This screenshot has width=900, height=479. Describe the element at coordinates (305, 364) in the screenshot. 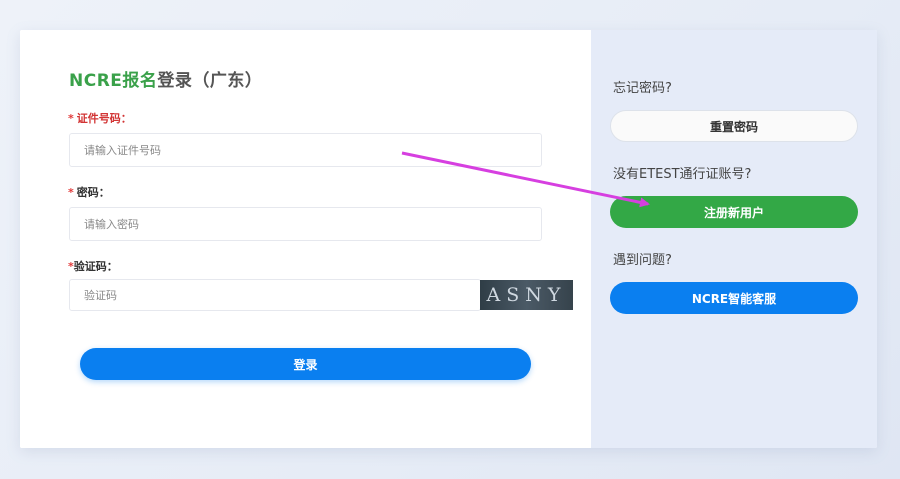

I see `login-button: 登录` at that location.